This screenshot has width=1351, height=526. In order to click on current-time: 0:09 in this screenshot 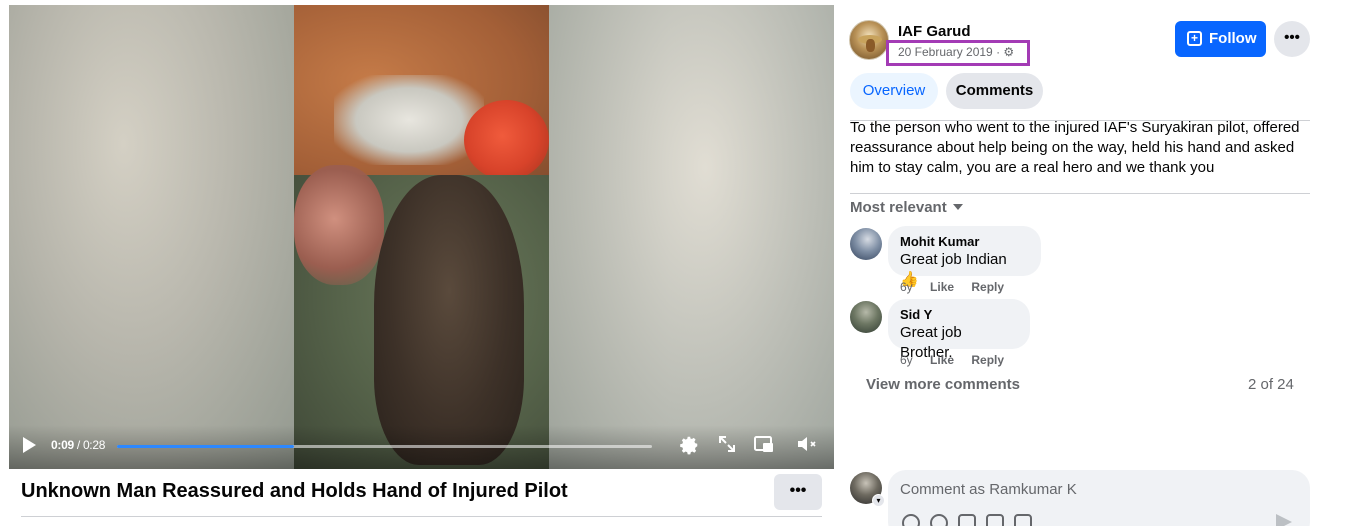, I will do `click(62, 445)`.